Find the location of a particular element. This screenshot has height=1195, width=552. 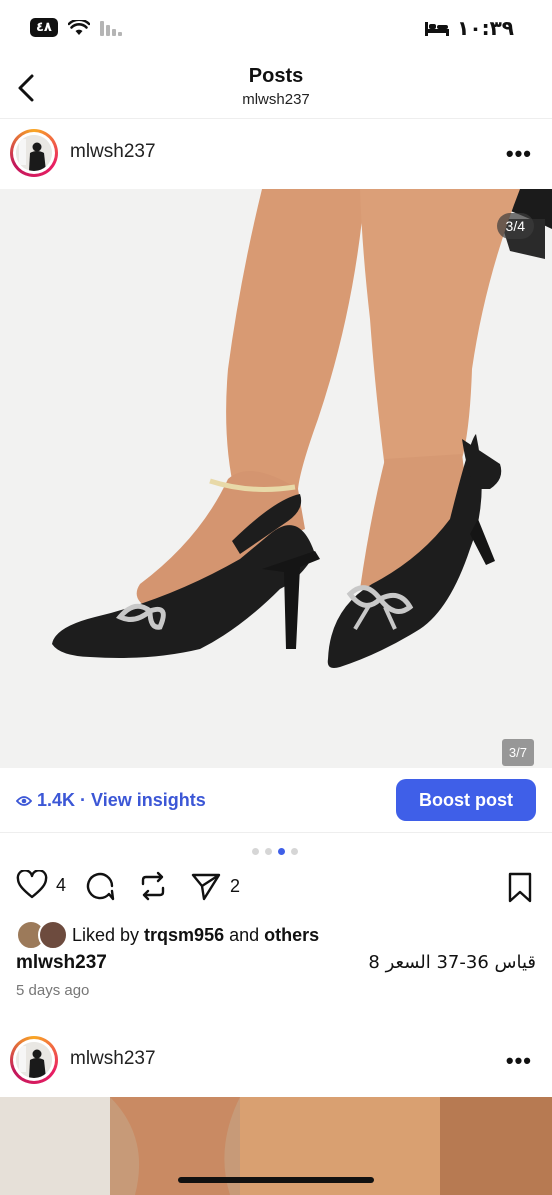

view-insights-link: 1.4K · View insights is located at coordinates (111, 800).